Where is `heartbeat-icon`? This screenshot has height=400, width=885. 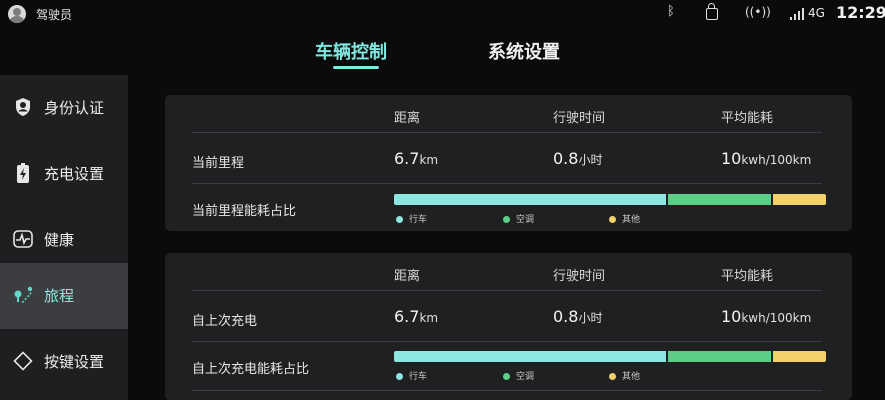 heartbeat-icon is located at coordinates (23, 239).